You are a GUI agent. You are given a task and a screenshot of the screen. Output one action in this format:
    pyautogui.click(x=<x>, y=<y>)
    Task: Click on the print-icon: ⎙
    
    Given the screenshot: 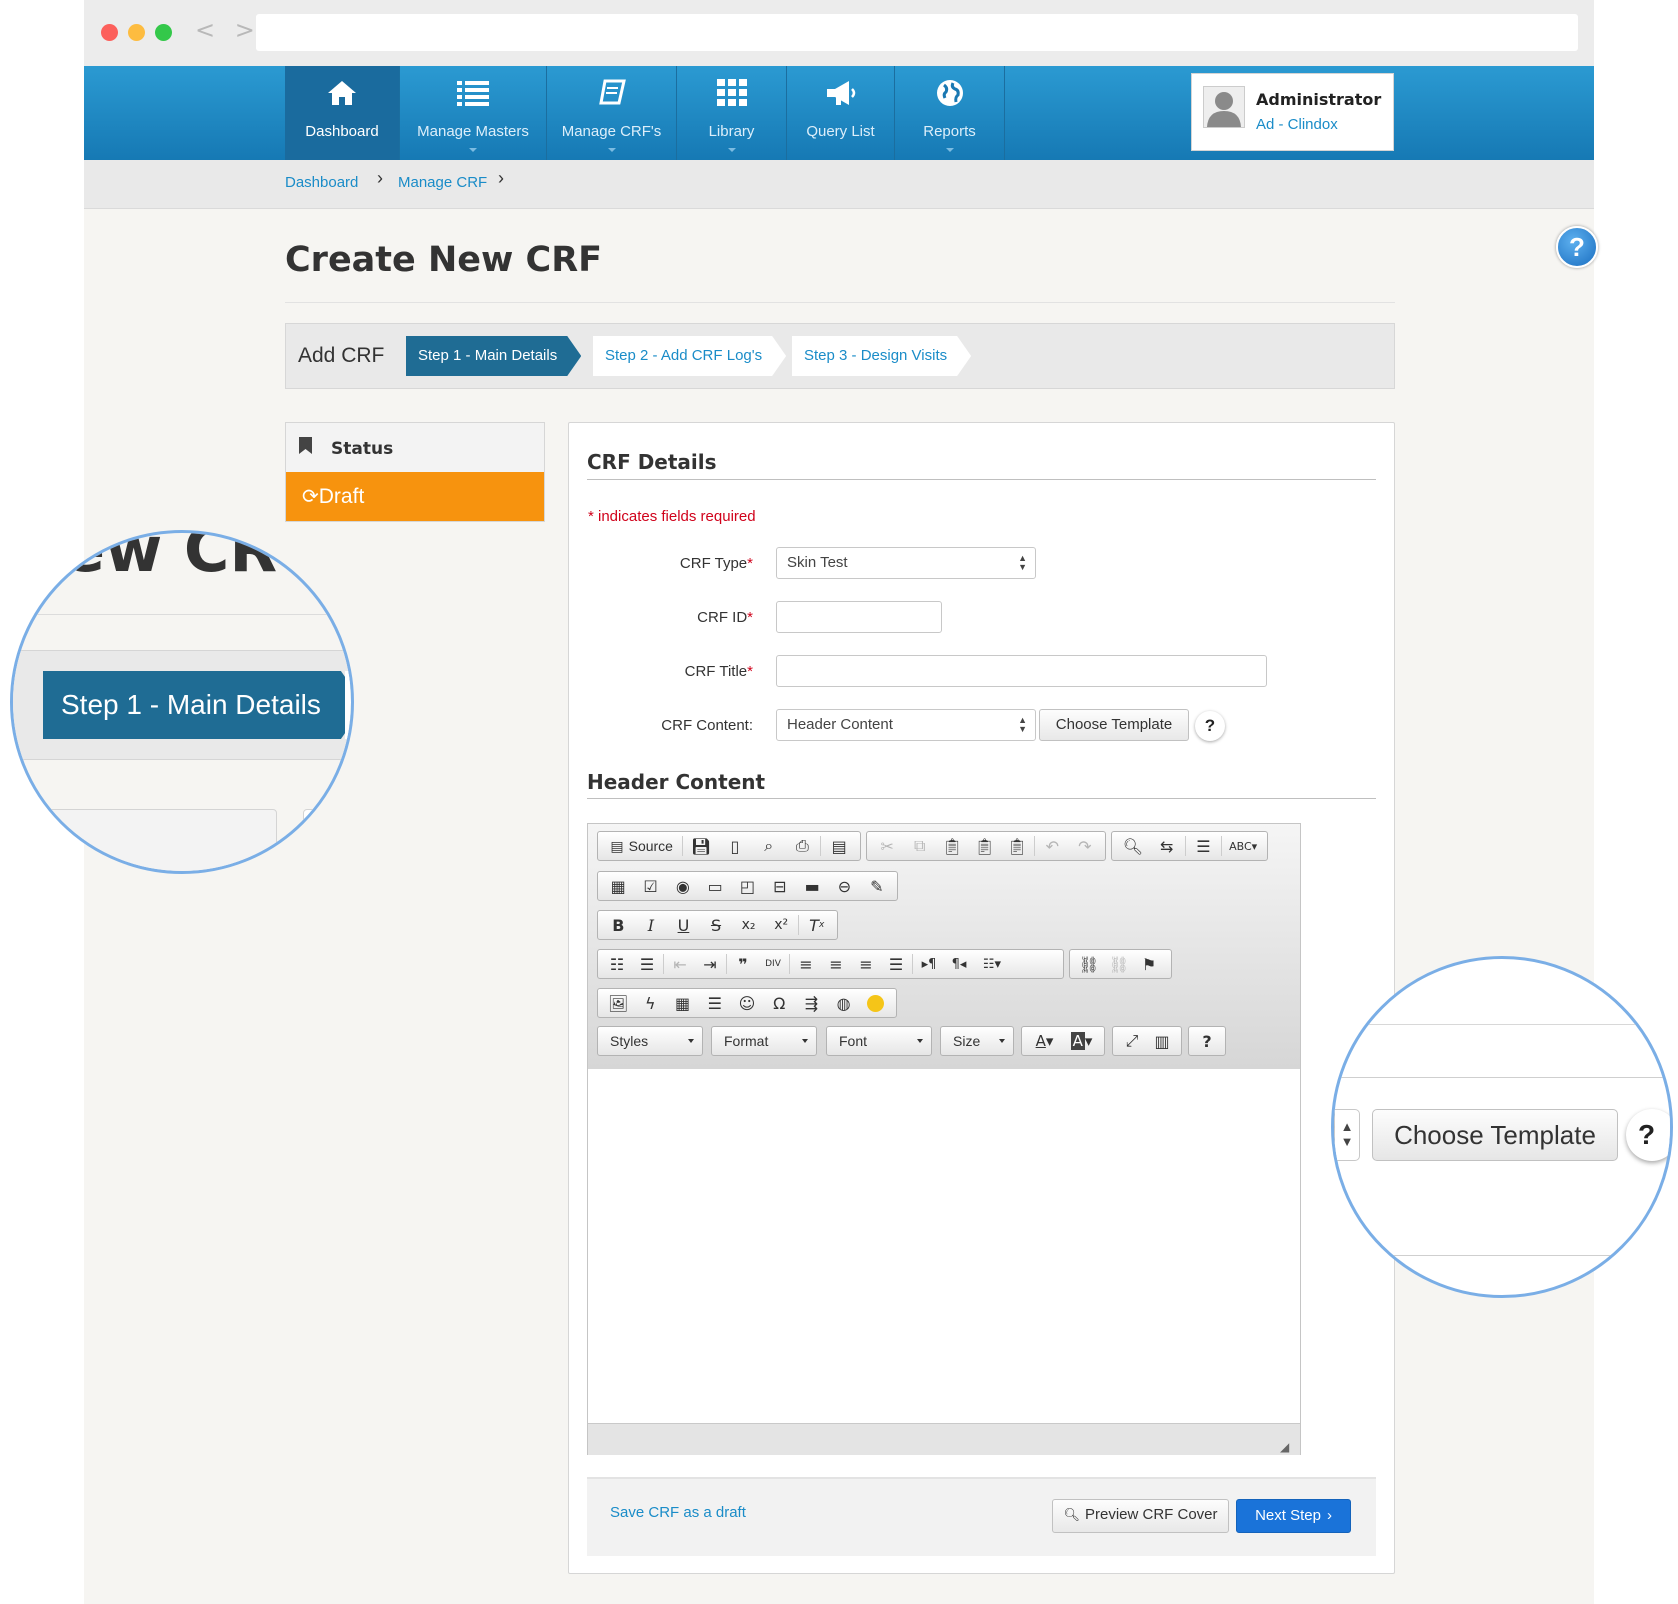 What is the action you would take?
    pyautogui.click(x=803, y=846)
    